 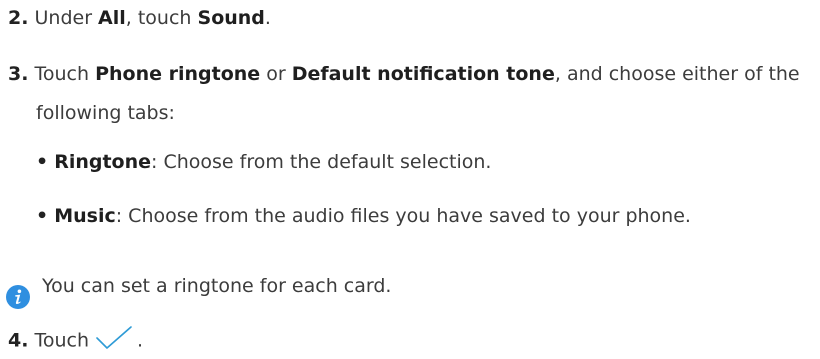 I want to click on note-text: You can set a ringtone for each card., so click(x=217, y=286).